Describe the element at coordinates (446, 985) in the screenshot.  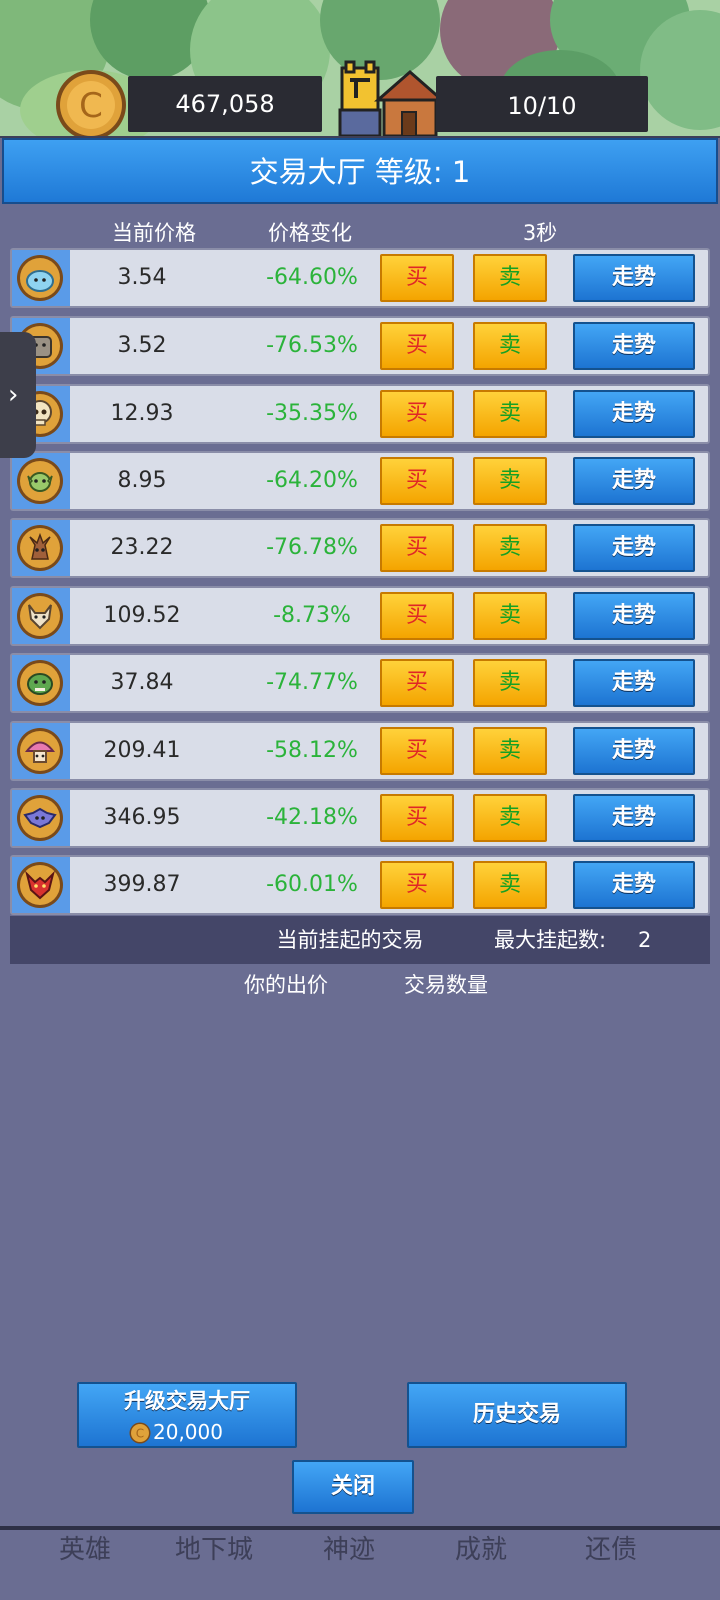
I see `trade-quantity-header: 交易数量` at that location.